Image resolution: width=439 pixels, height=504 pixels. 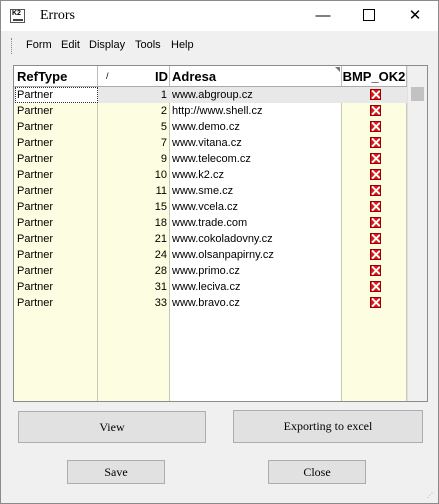 What do you see at coordinates (16, 13) in the screenshot?
I see `app-icon-label: K2` at bounding box center [16, 13].